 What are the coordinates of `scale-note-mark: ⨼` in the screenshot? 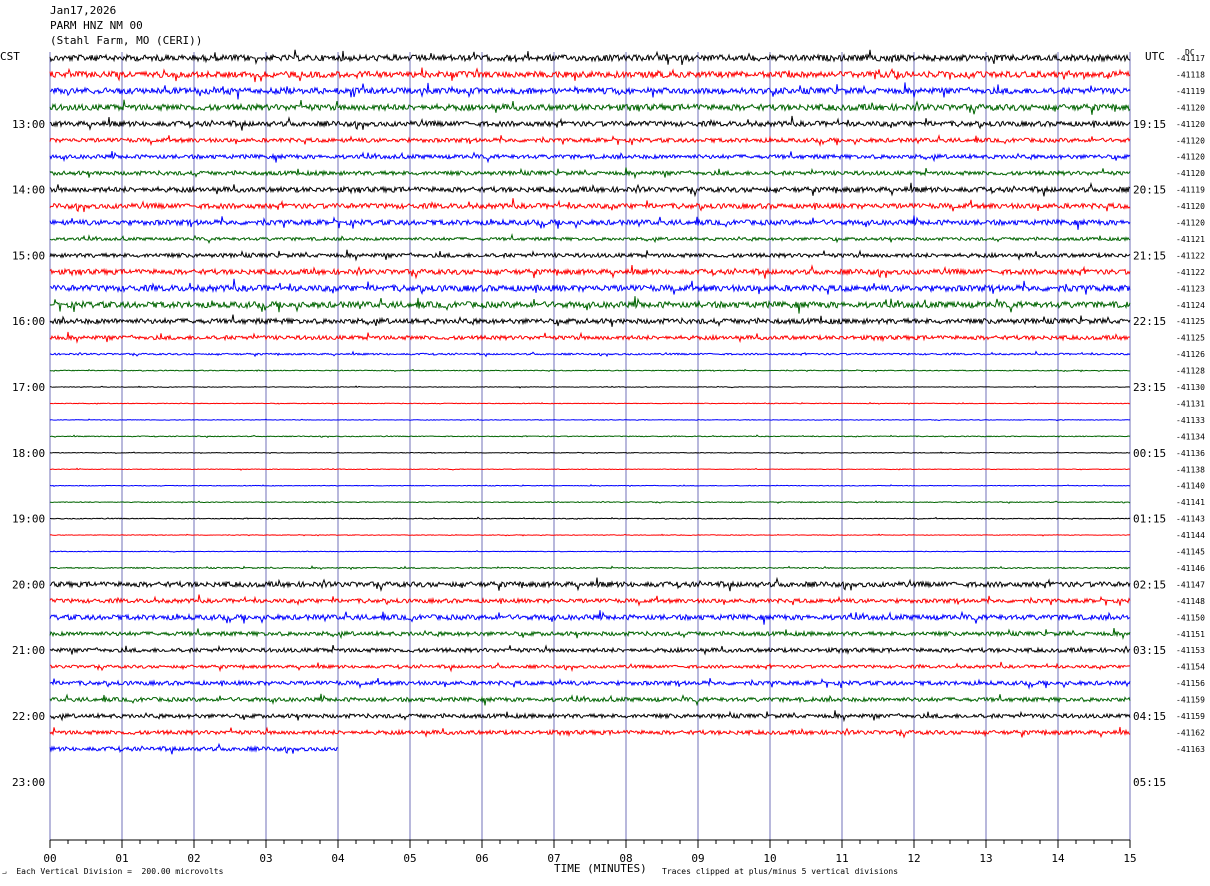 It's located at (4, 871).